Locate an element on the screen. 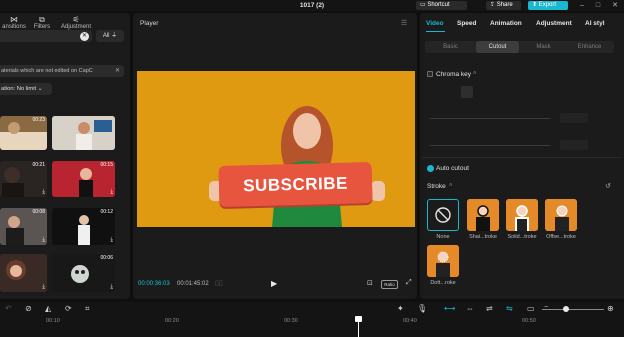 The height and width of the screenshot is (337, 624). color-picker-swatch is located at coordinates (467, 92).